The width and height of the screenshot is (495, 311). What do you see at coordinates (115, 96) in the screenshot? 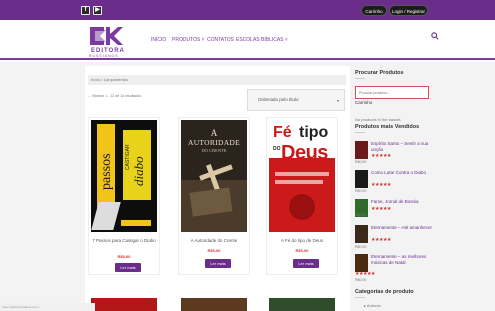
I see `result-count: ← Mostrar 1 - 12 de 14 resultados` at bounding box center [115, 96].